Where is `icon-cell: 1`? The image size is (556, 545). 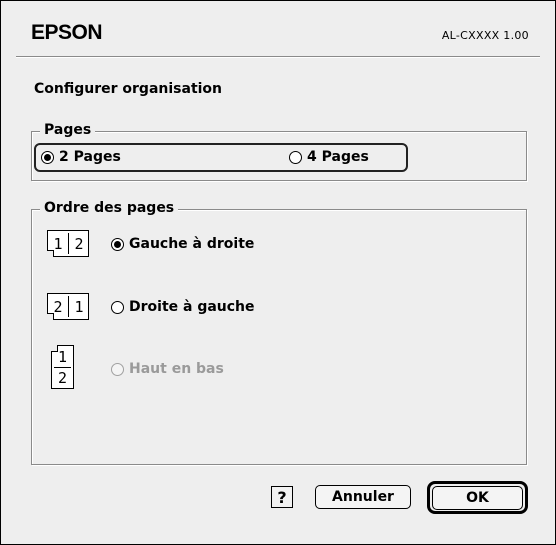 icon-cell: 1 is located at coordinates (79, 306).